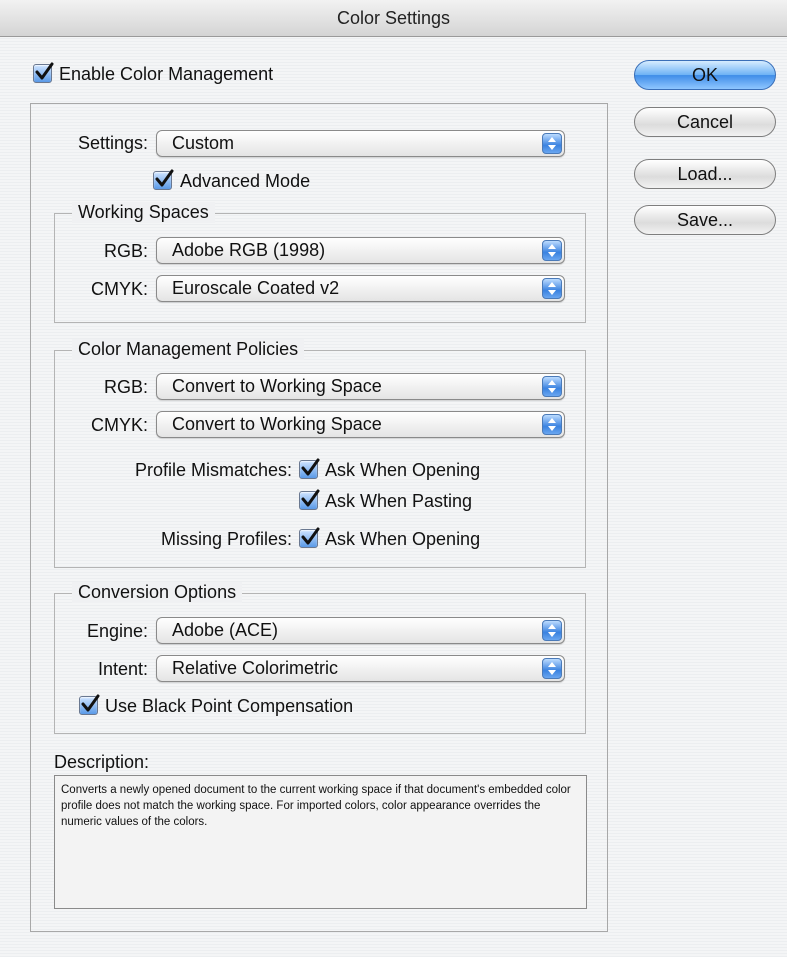 This screenshot has width=787, height=957. What do you see at coordinates (226, 539) in the screenshot?
I see `missing-profiles-label: Missing Profiles:` at bounding box center [226, 539].